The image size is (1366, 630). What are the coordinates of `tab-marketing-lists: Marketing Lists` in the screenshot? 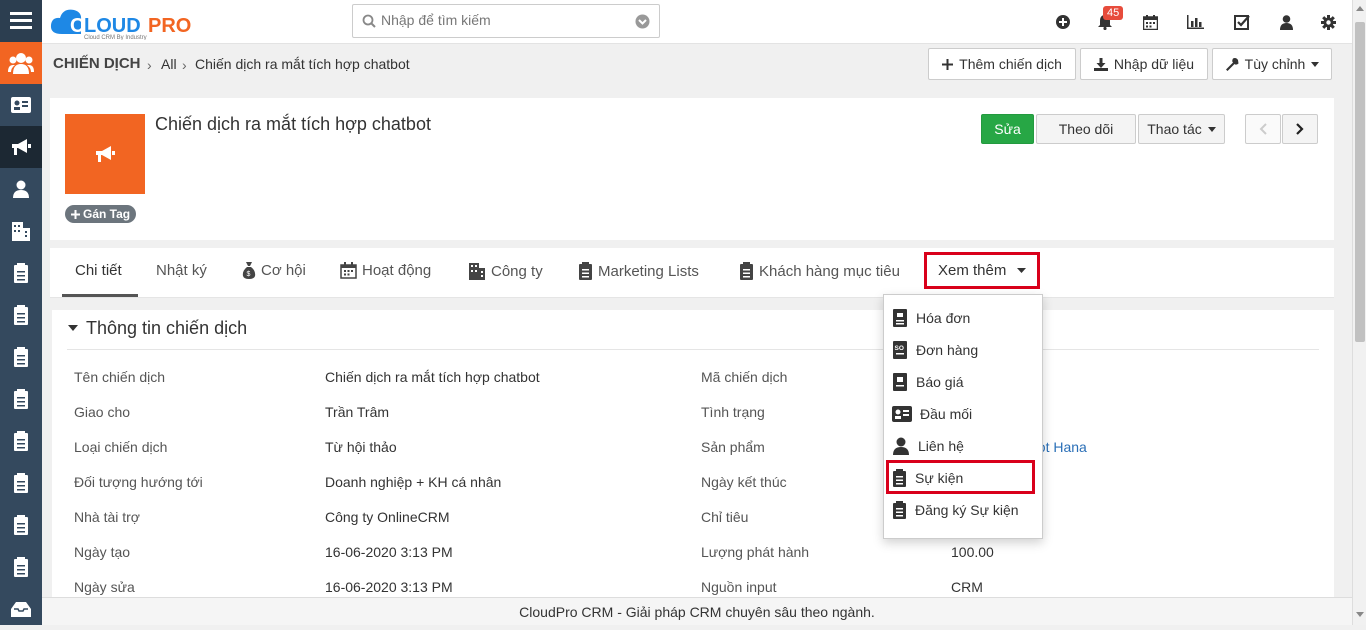 It's located at (638, 271).